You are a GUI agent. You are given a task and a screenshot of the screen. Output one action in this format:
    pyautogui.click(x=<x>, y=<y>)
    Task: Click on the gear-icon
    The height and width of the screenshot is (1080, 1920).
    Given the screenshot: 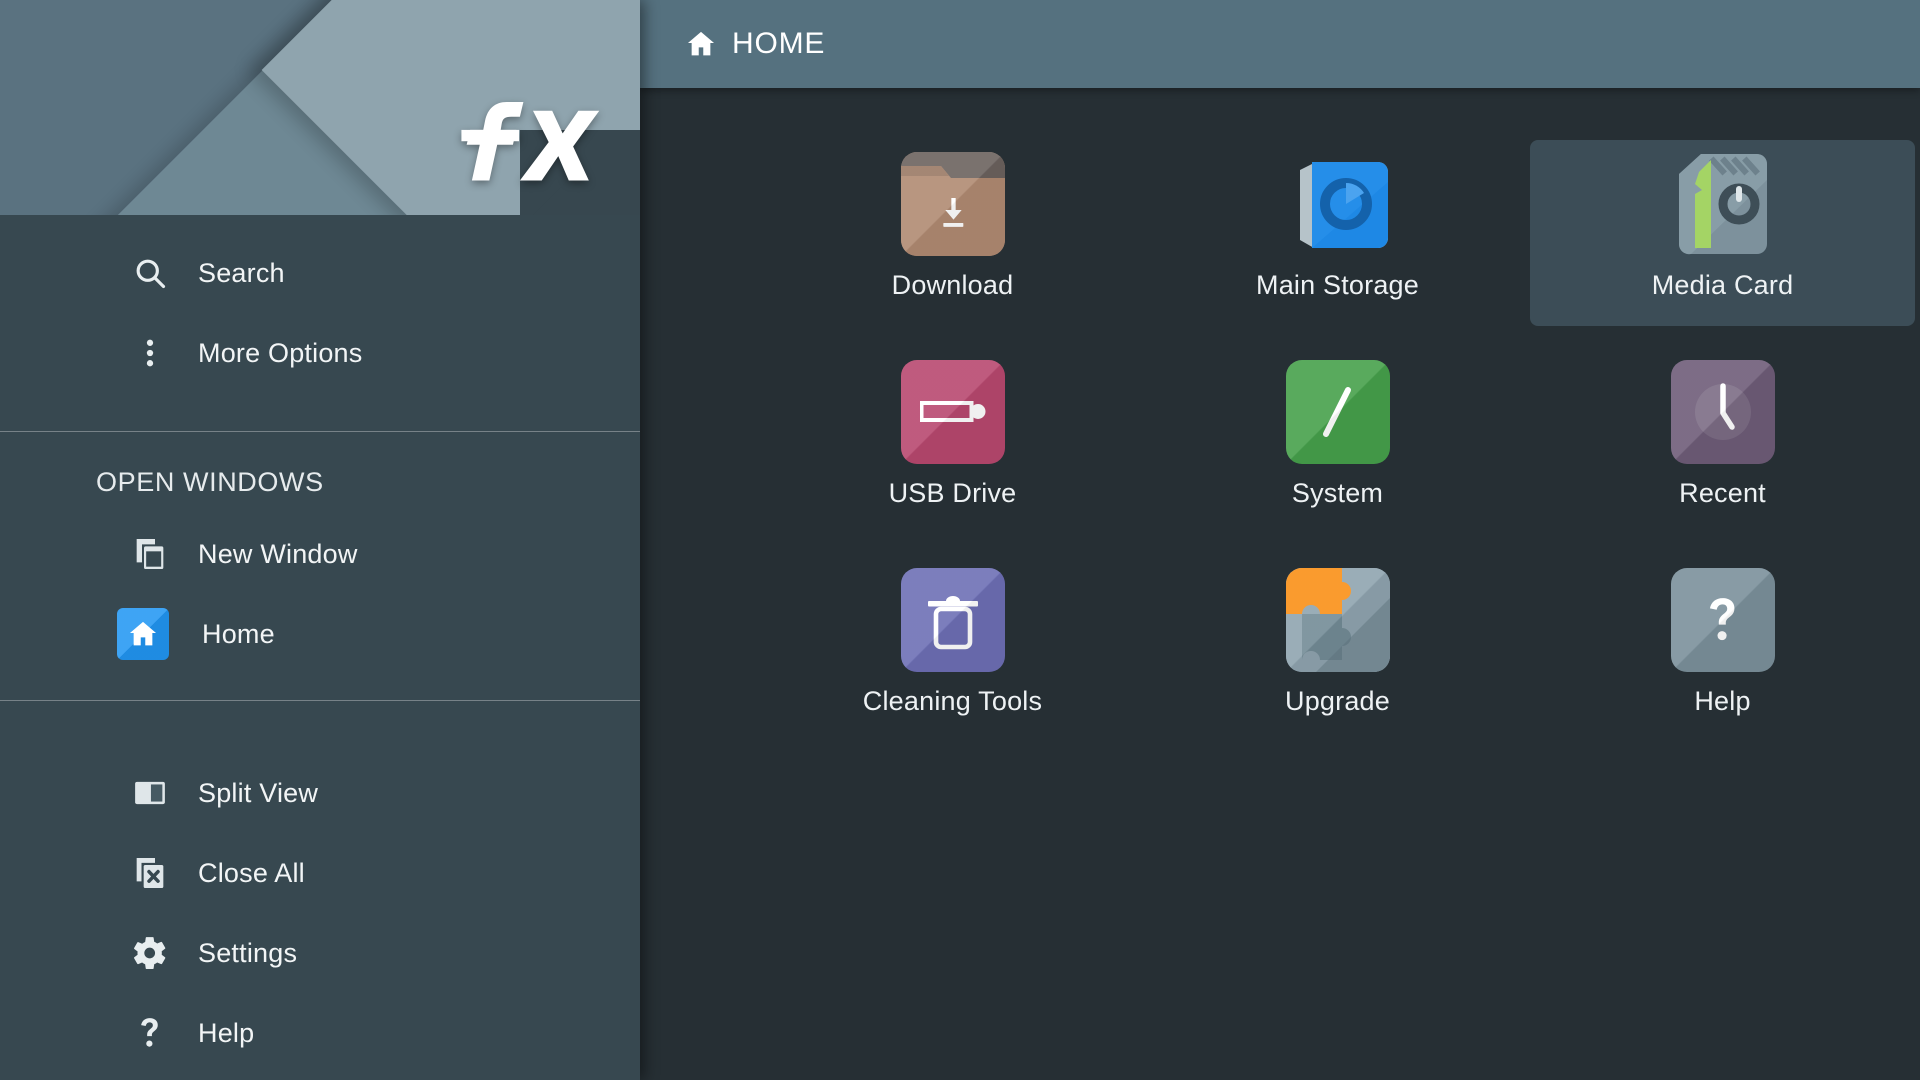 What is the action you would take?
    pyautogui.click(x=150, y=953)
    